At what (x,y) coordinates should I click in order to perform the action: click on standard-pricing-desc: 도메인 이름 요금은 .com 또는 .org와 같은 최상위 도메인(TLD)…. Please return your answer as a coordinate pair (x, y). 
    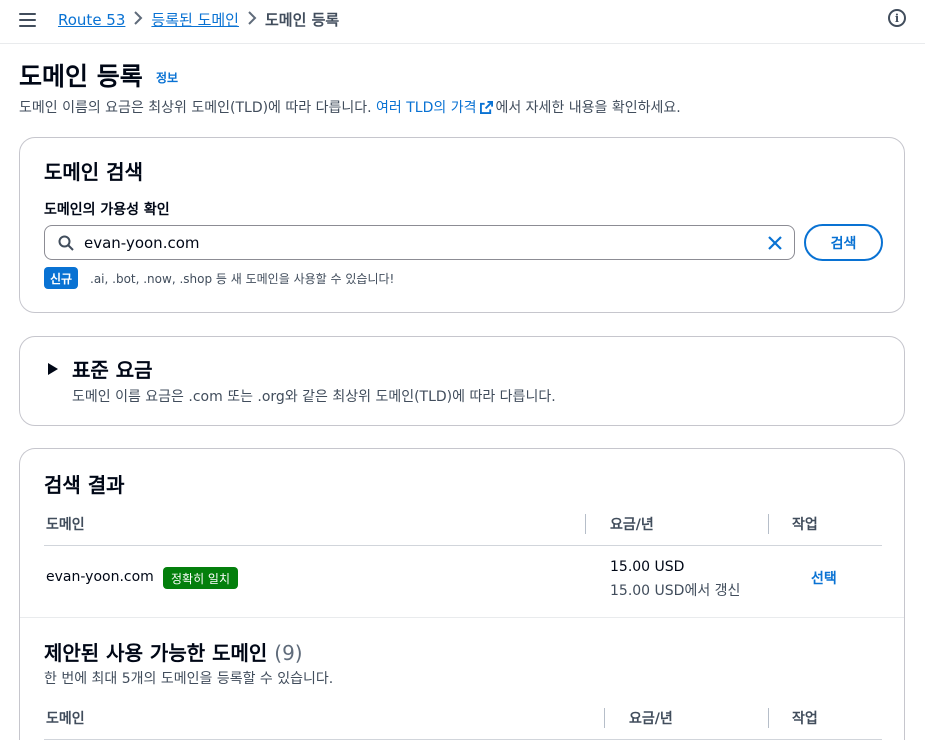
    Looking at the image, I should click on (314, 397).